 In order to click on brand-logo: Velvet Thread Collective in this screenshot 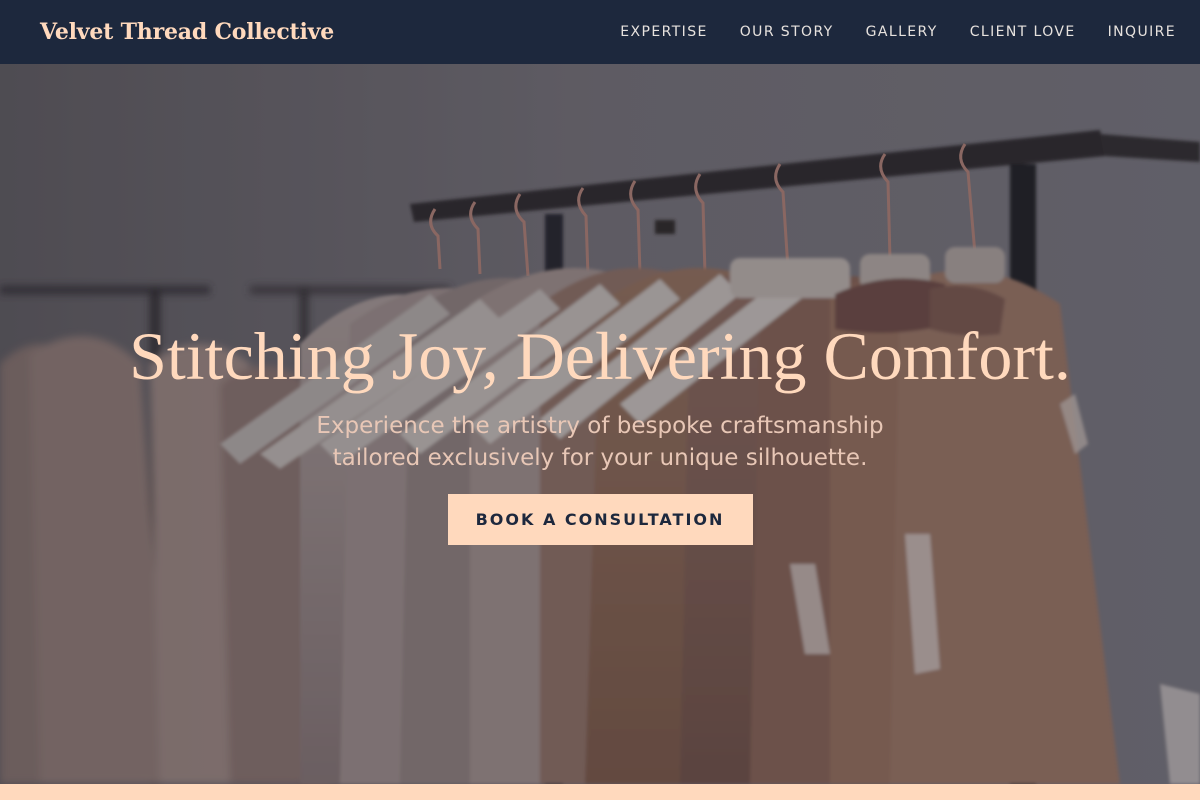, I will do `click(187, 32)`.